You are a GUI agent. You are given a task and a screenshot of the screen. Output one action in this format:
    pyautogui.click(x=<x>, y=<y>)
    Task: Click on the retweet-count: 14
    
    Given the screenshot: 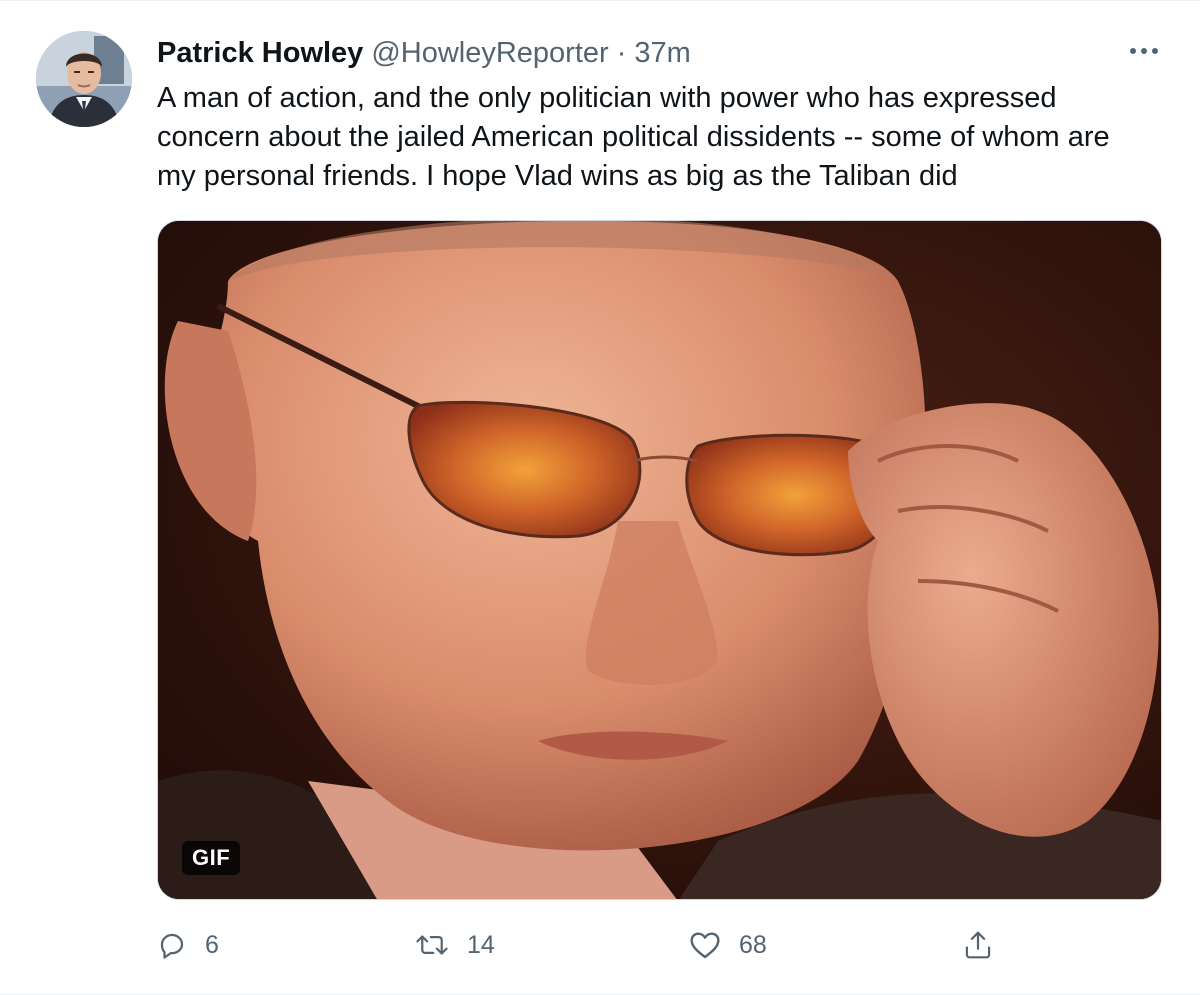 What is the action you would take?
    pyautogui.click(x=481, y=944)
    